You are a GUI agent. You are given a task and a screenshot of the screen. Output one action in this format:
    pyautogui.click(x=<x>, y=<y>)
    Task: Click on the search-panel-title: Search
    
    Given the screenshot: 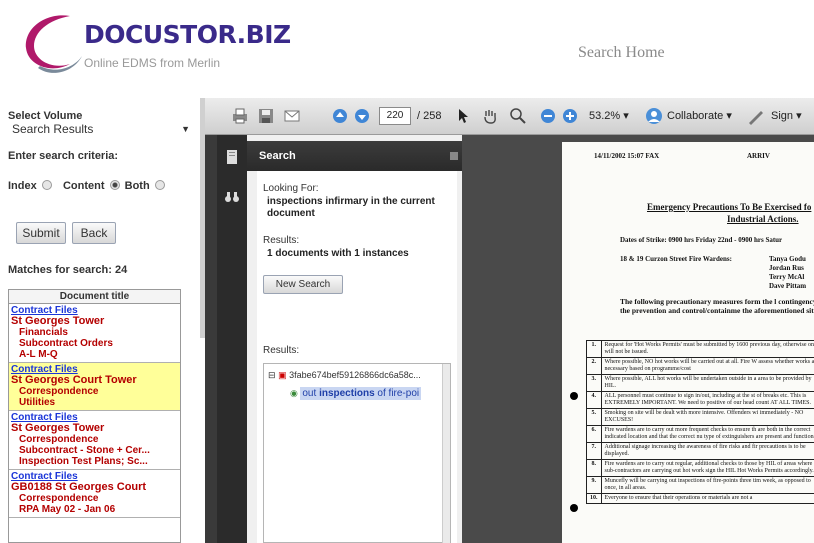 What is the action you would take?
    pyautogui.click(x=277, y=156)
    